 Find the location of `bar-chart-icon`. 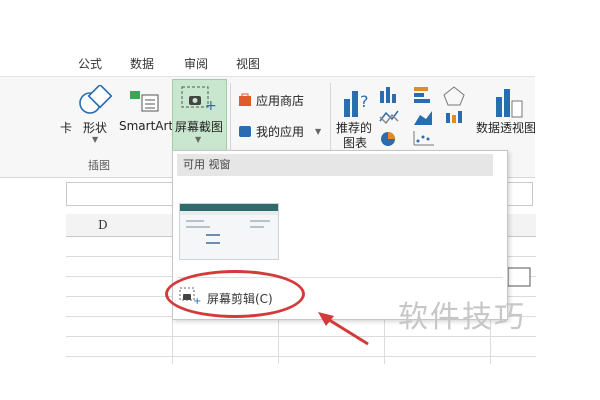

bar-chart-icon is located at coordinates (422, 95).